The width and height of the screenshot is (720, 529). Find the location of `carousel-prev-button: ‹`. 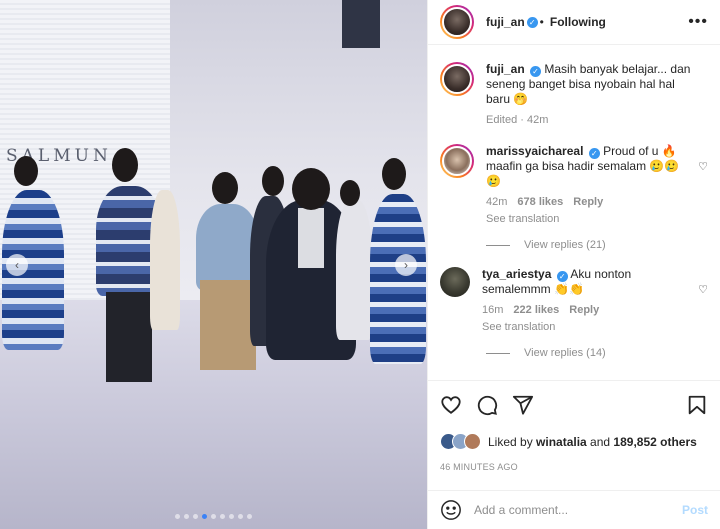

carousel-prev-button: ‹ is located at coordinates (17, 265).